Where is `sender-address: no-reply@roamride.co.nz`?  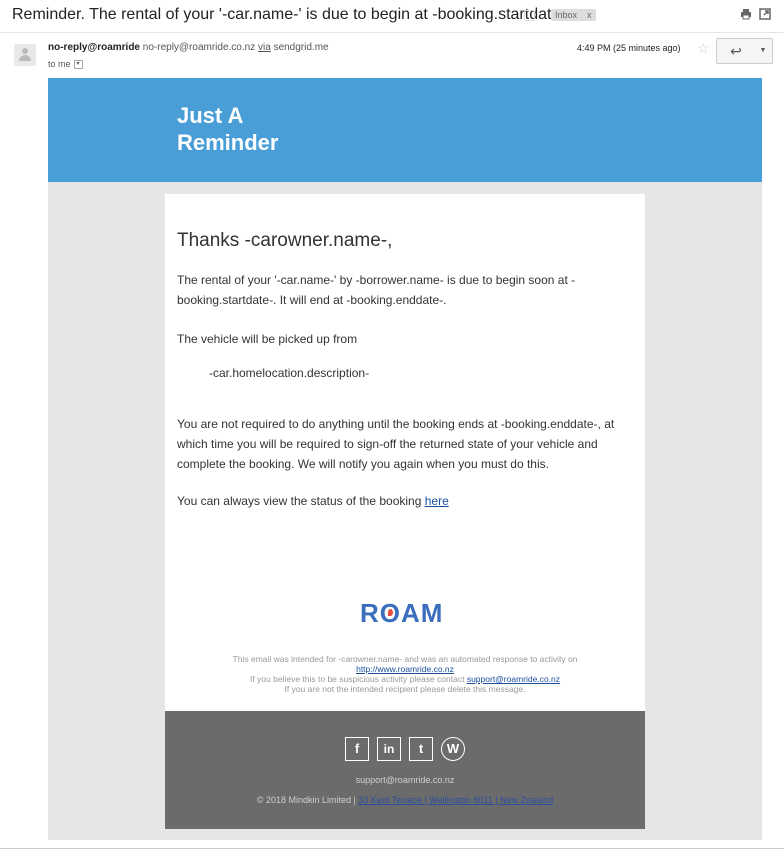 sender-address: no-reply@roamride.co.nz is located at coordinates (199, 47).